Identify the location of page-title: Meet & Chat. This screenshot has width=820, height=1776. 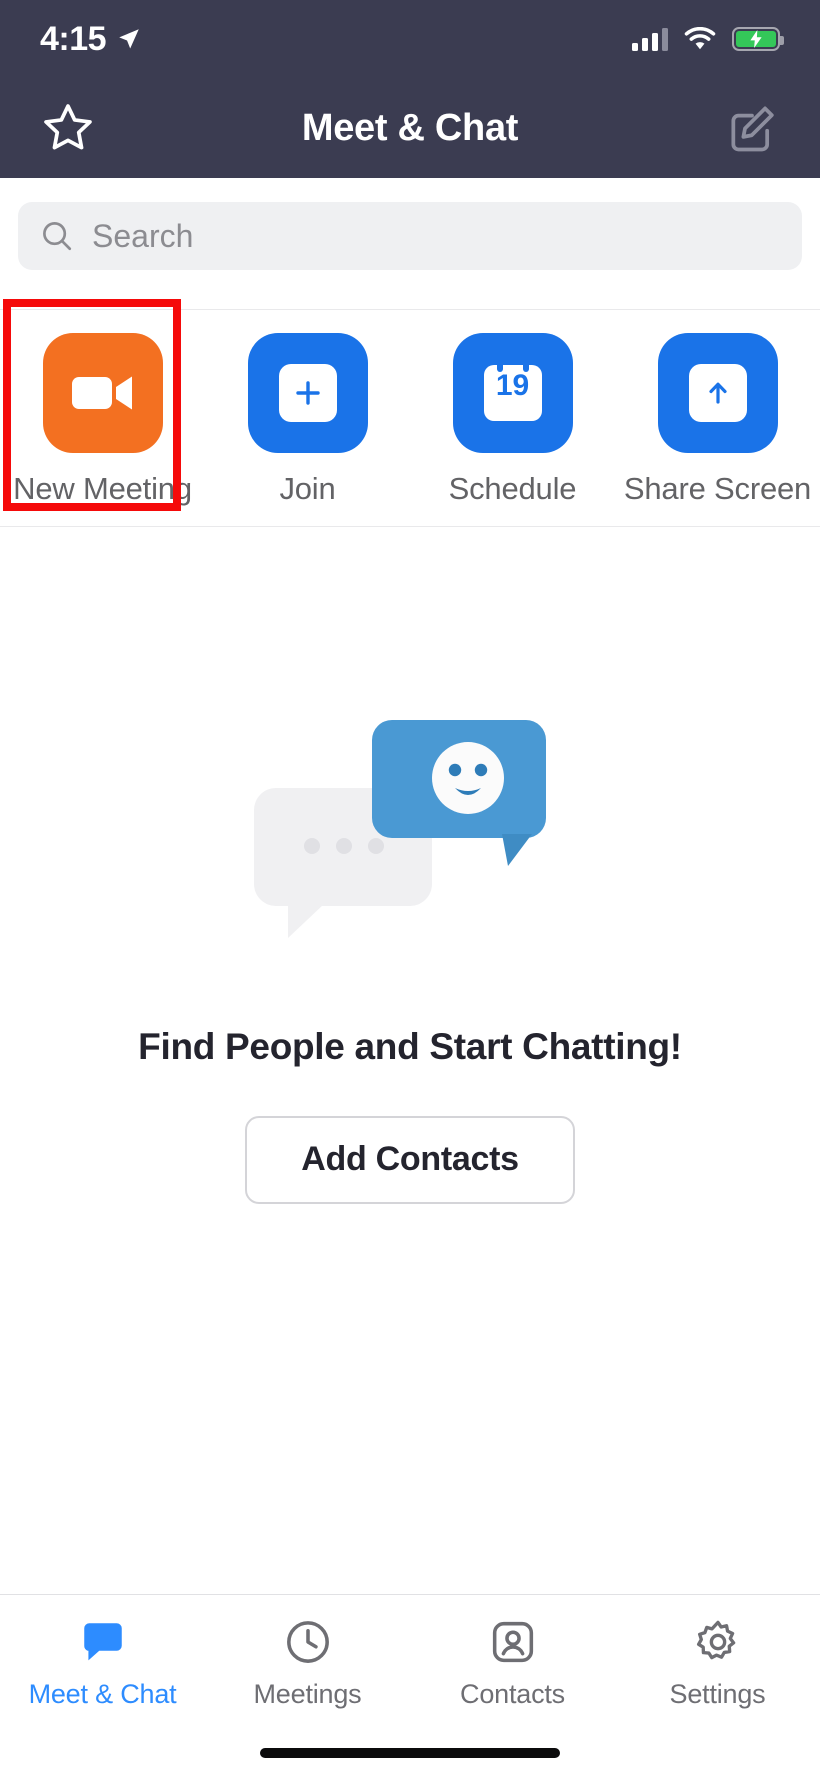
(410, 127).